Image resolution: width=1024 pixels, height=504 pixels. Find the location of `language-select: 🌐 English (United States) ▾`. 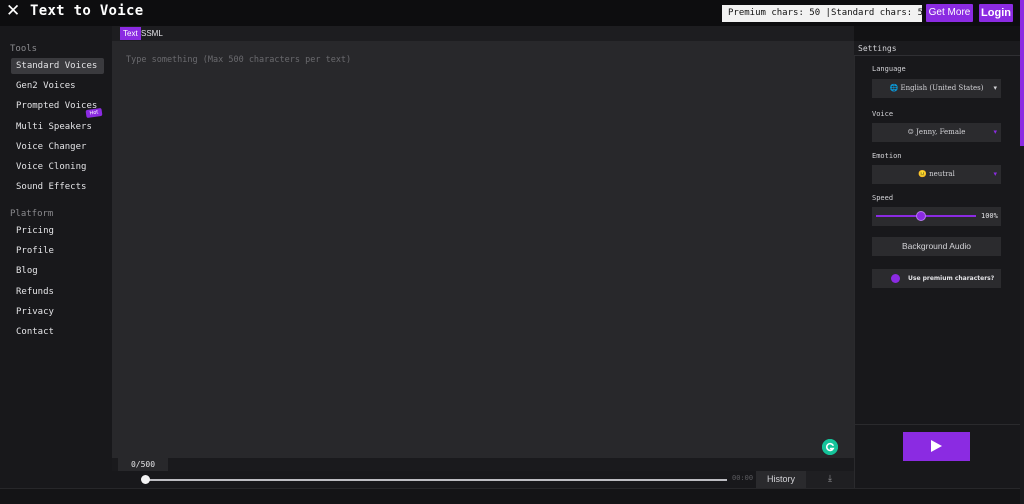

language-select: 🌐 English (United States) ▾ is located at coordinates (936, 88).